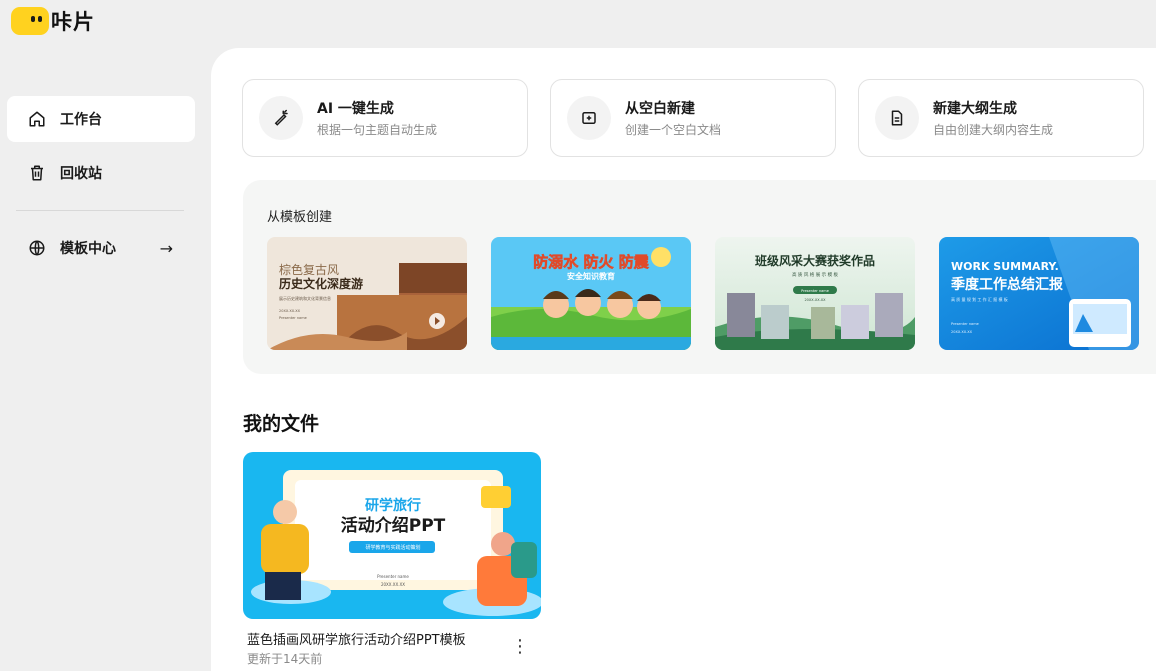 The width and height of the screenshot is (1156, 671). I want to click on action-subtitle: 创建一个空白文档, so click(673, 130).